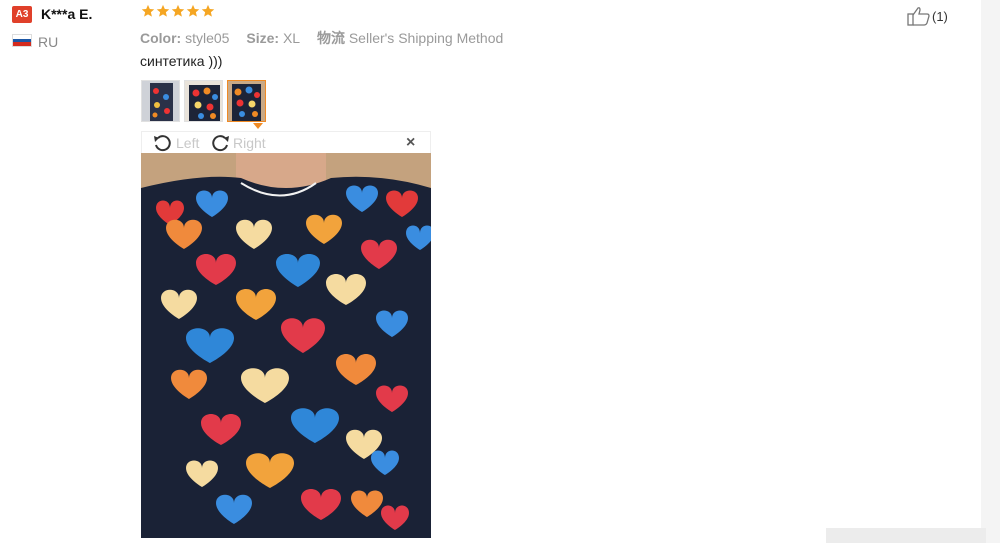 This screenshot has height=543, width=1000. I want to click on user-level-badge: A3, so click(22, 14).